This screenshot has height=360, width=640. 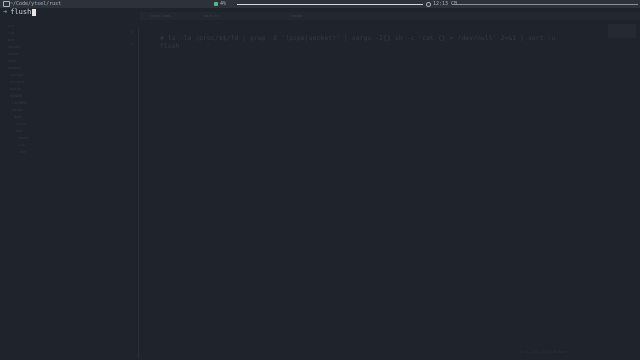 What do you see at coordinates (545, 4) in the screenshot?
I see `status-divider` at bounding box center [545, 4].